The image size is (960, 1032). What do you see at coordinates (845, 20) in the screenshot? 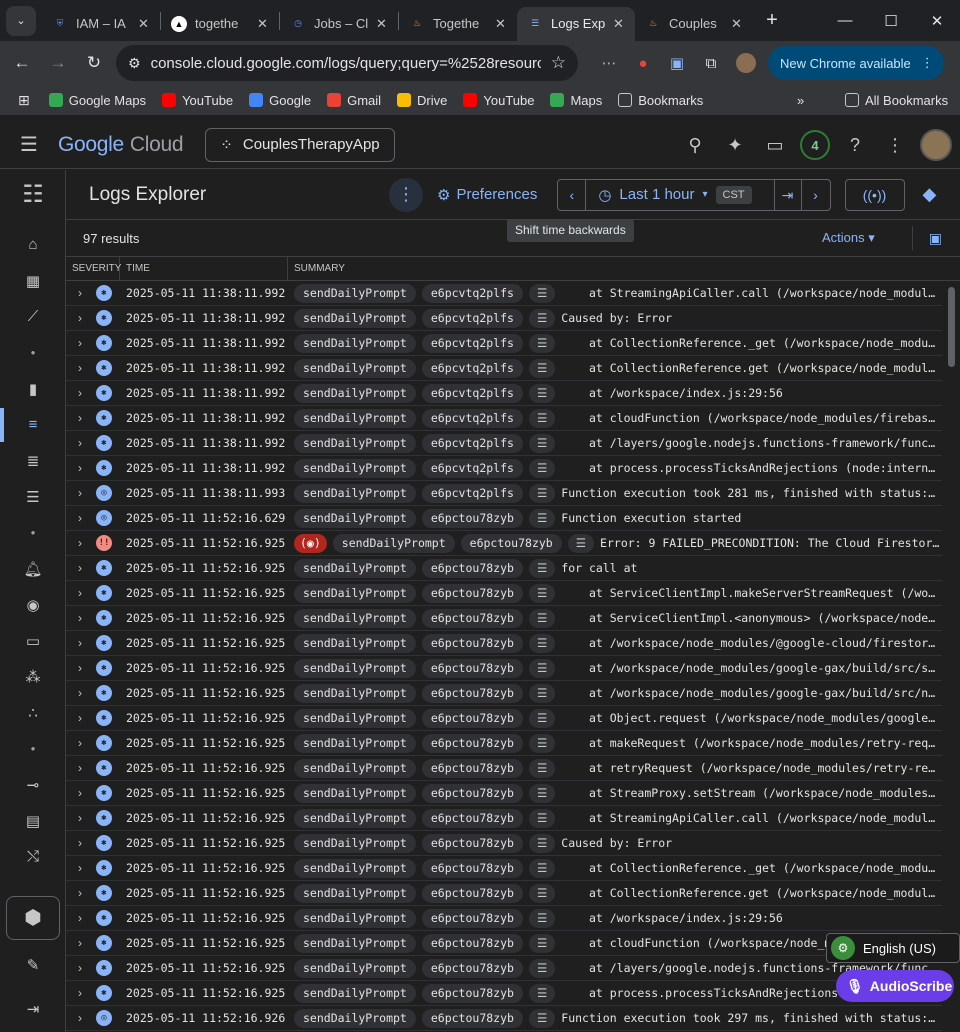
I see `minimize-button: —` at bounding box center [845, 20].